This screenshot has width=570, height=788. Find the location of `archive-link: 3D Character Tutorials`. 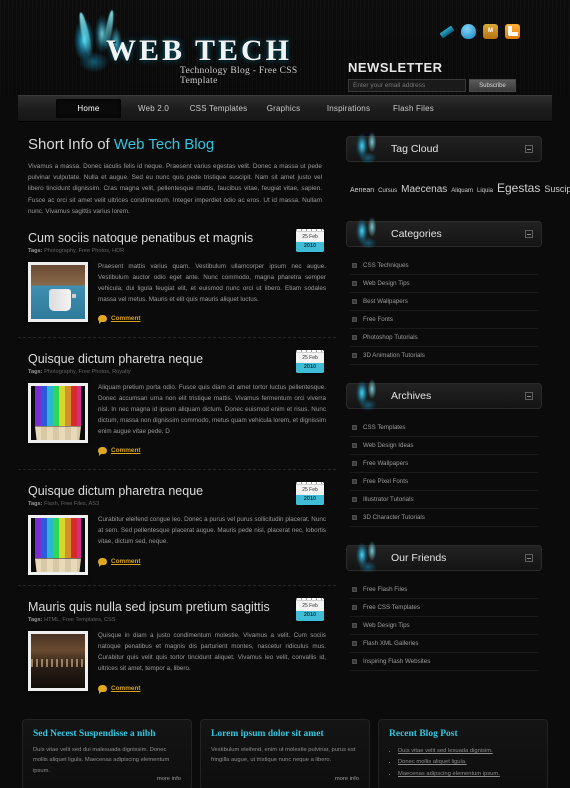

archive-link: 3D Character Tutorials is located at coordinates (394, 517).